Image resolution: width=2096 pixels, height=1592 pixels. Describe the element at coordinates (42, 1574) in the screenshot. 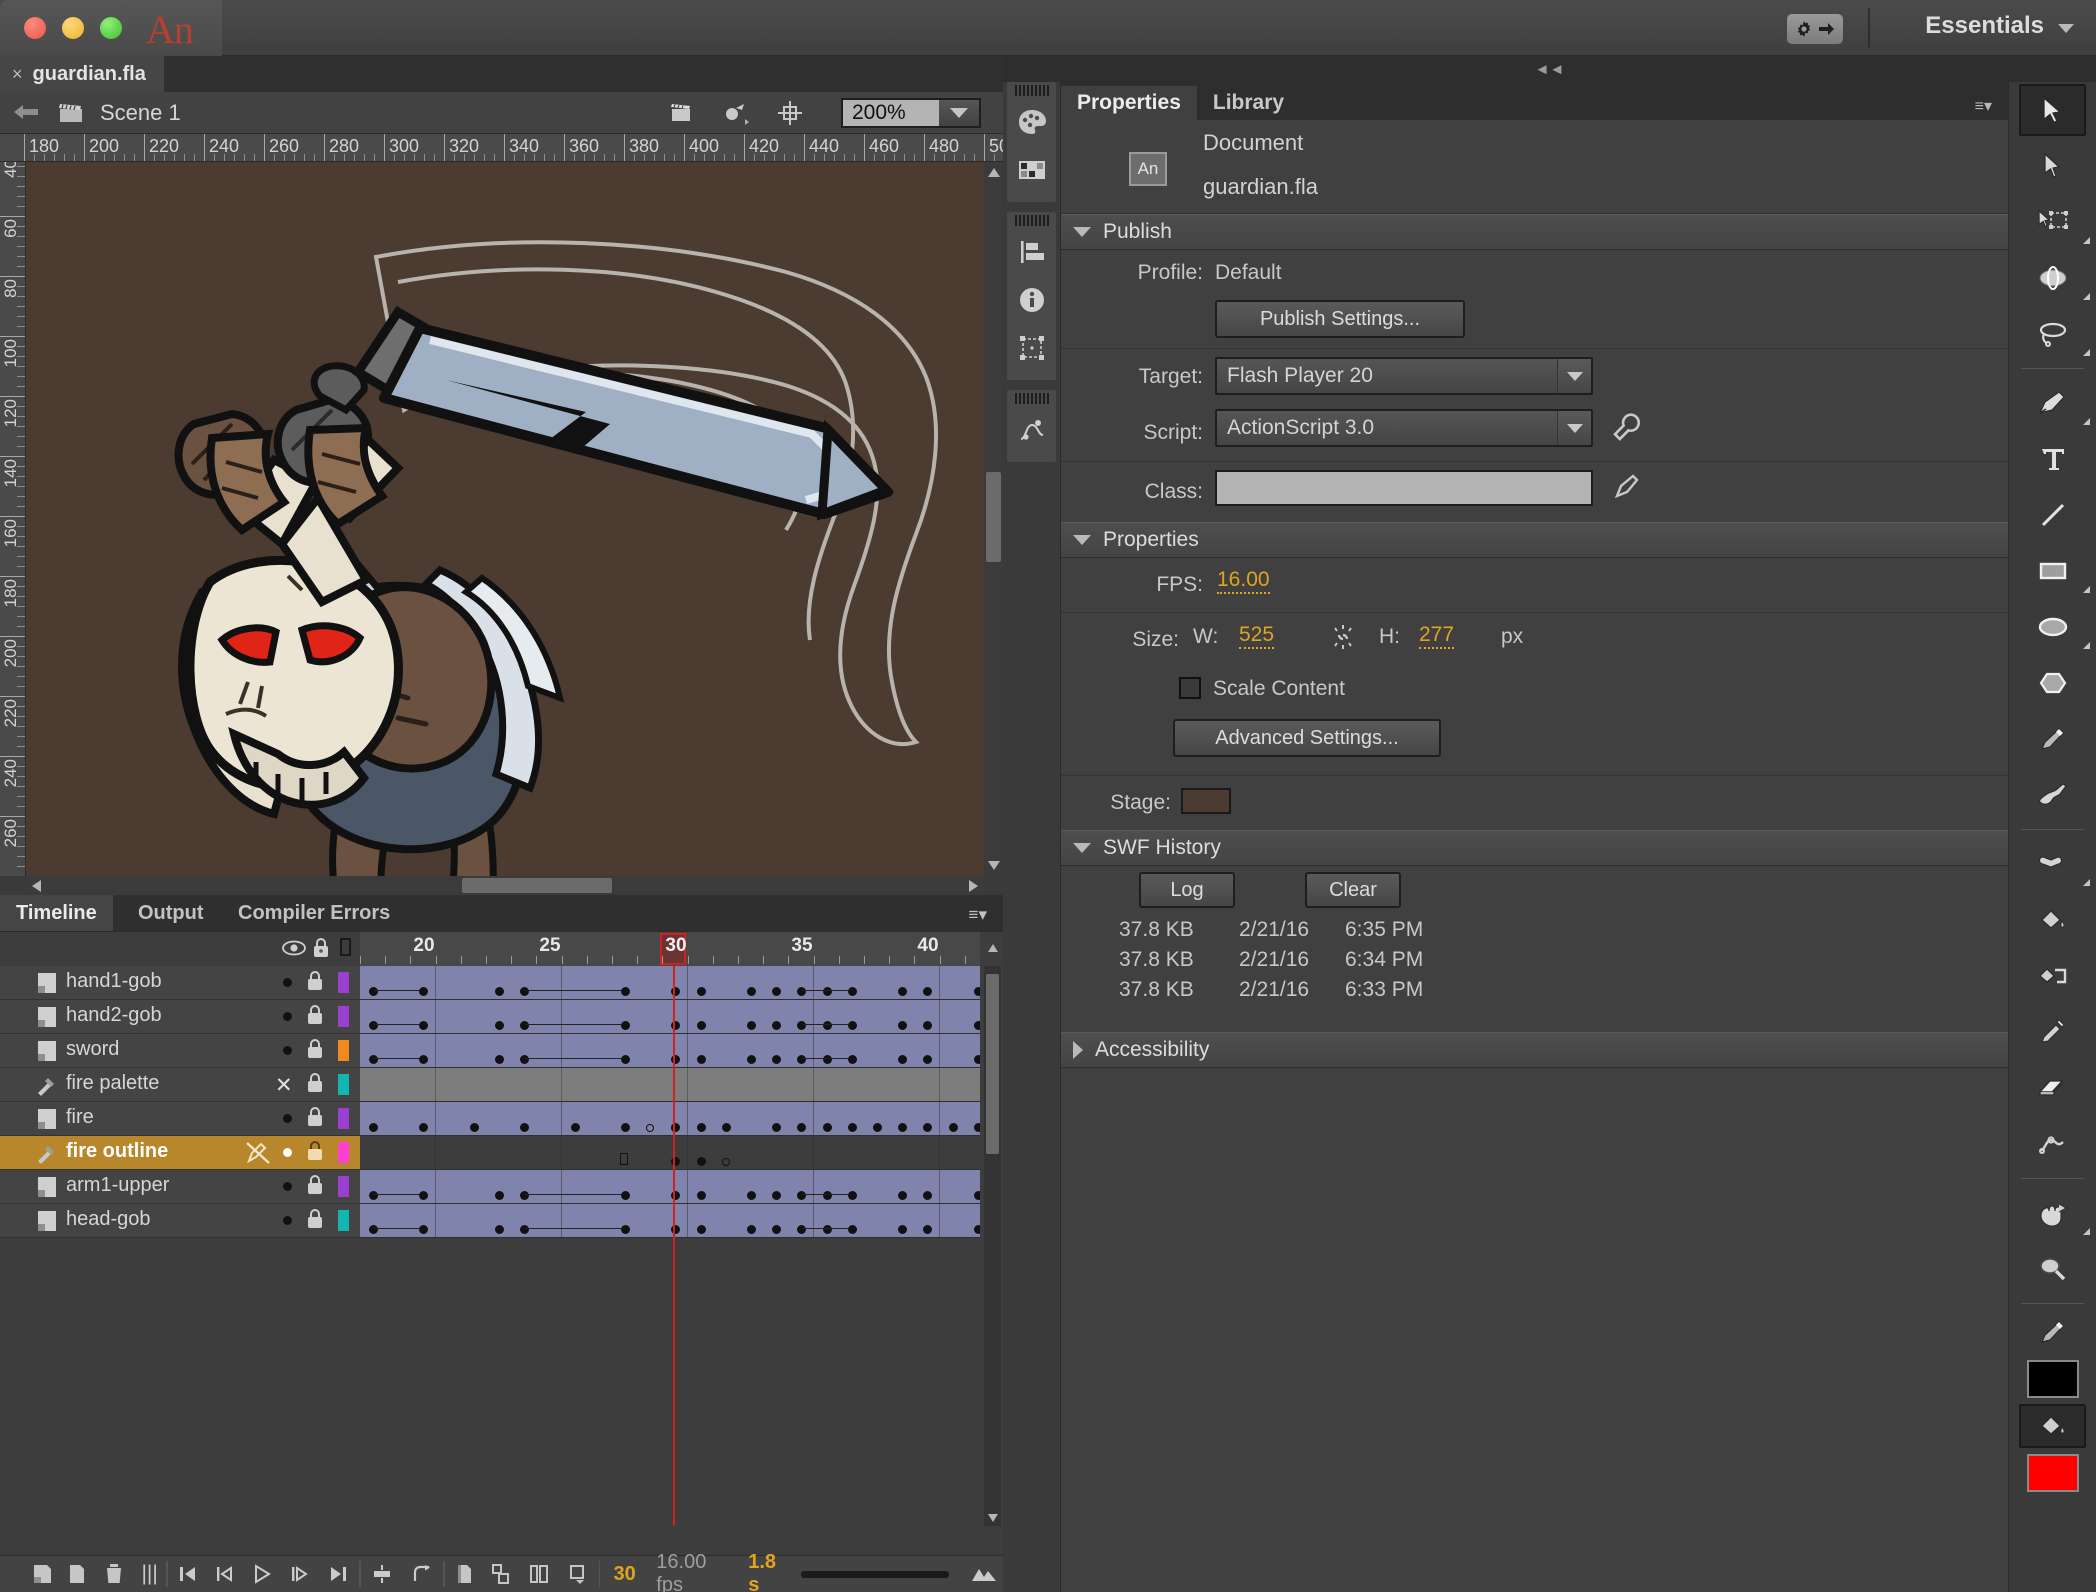

I see `new-layer-icon` at that location.